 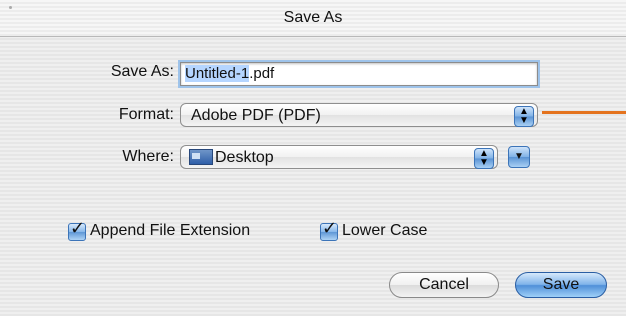 I want to click on append-extension-checkbox: ✓, so click(x=77, y=229).